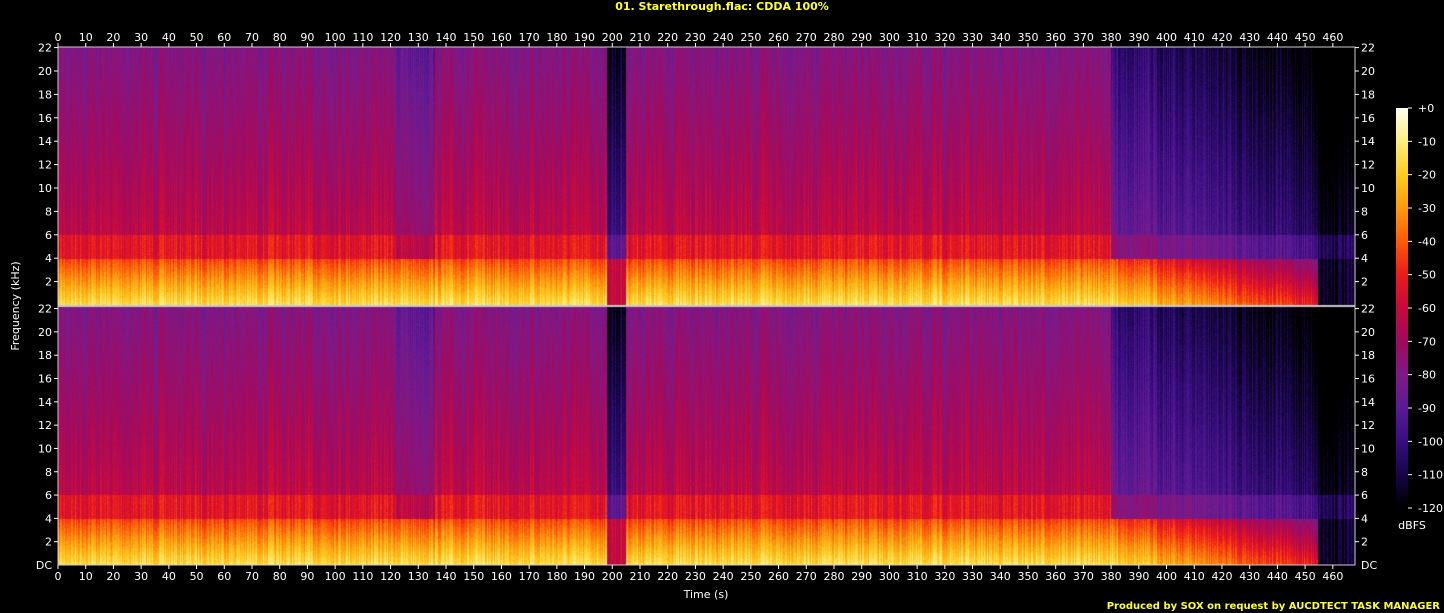 The height and width of the screenshot is (613, 1444). I want to click on colorbar-tick-label: -50, so click(1427, 275).